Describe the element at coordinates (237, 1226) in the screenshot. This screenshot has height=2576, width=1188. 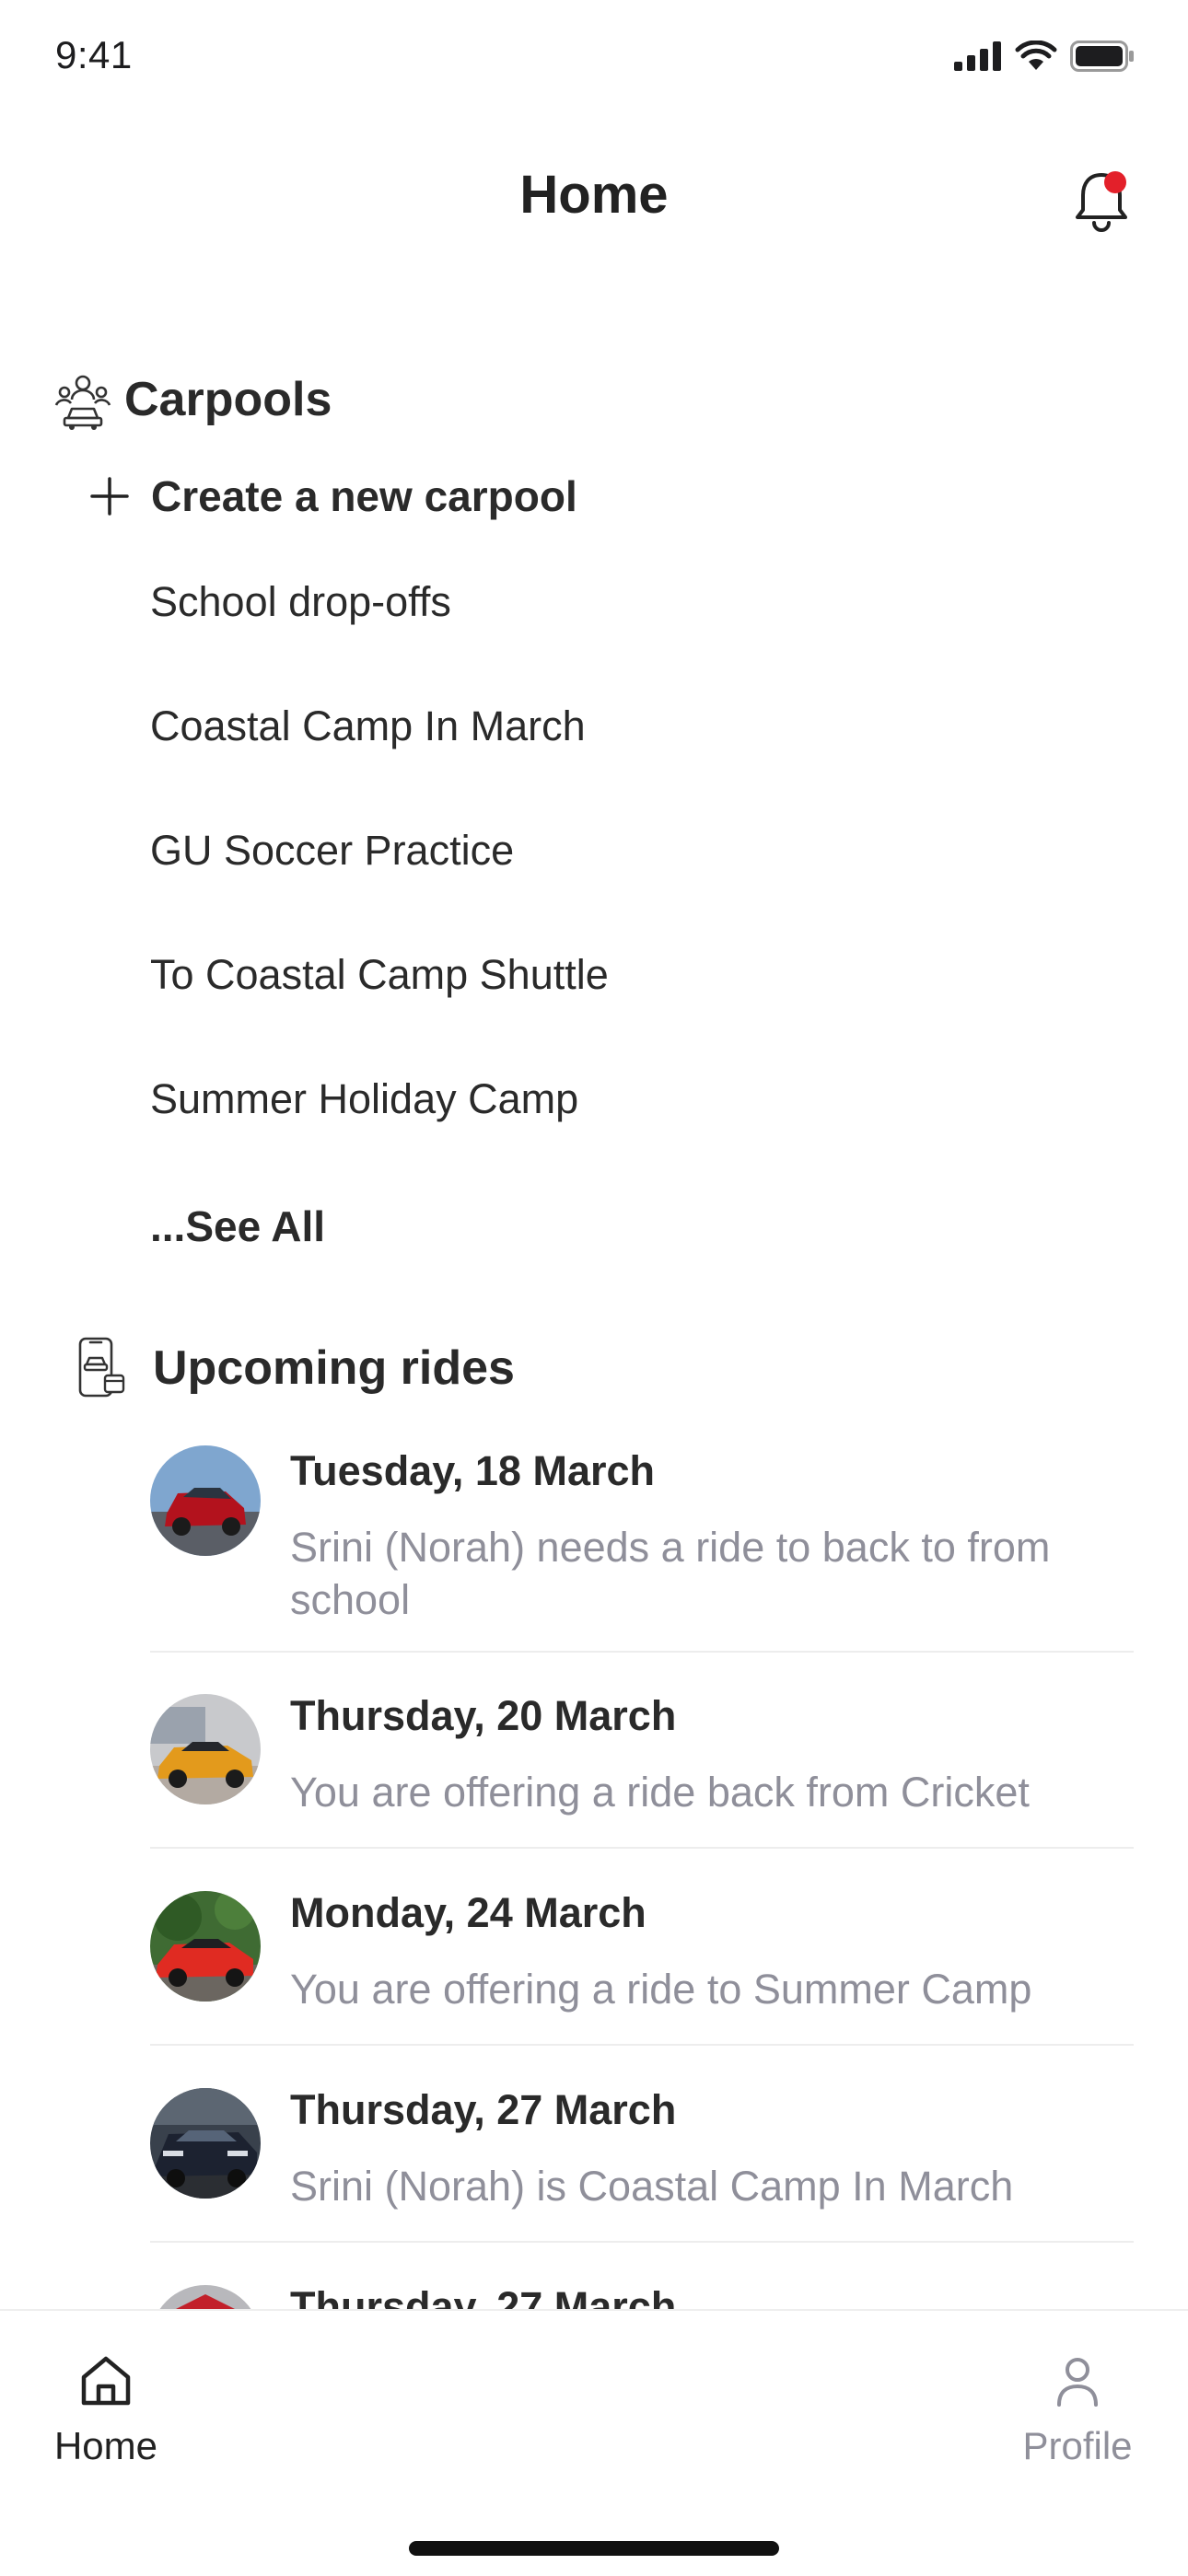
I see `see-all-carpools-link: ...See All` at that location.